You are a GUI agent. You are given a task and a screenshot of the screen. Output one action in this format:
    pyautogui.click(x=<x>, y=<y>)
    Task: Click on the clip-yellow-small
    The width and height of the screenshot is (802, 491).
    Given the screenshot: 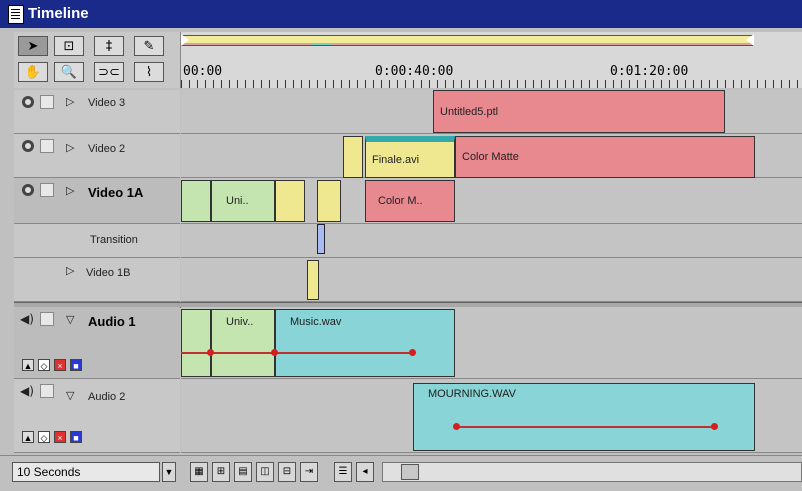 What is the action you would take?
    pyautogui.click(x=353, y=157)
    